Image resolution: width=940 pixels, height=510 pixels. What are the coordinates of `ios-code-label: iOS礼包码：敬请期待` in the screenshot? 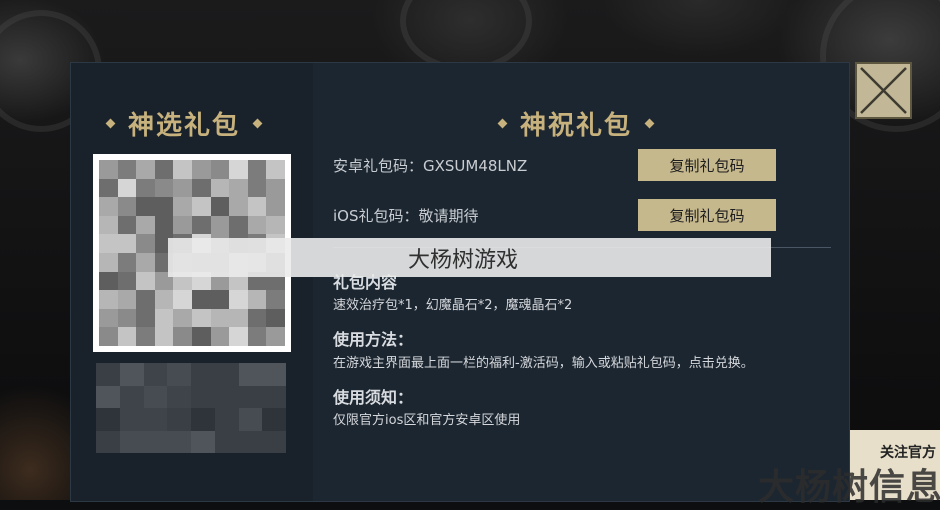 It's located at (406, 216).